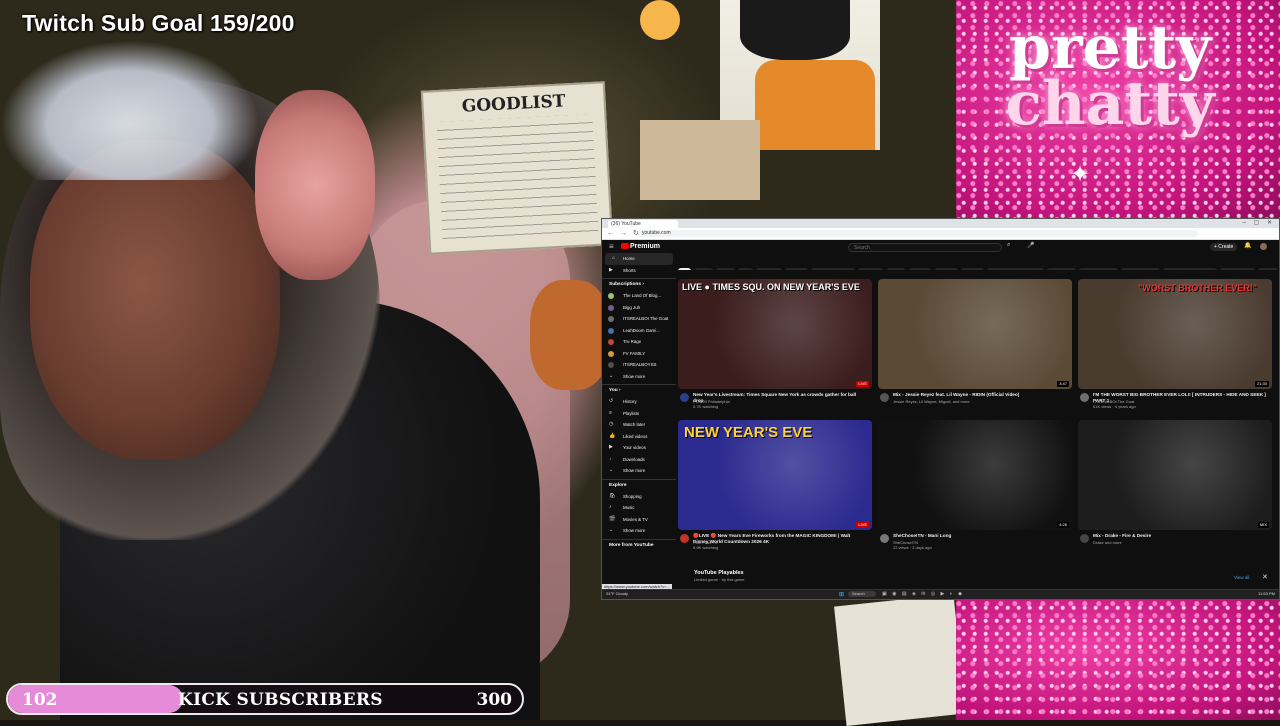 The width and height of the screenshot is (1280, 726). What do you see at coordinates (918, 233) in the screenshot?
I see `url-field: youtube.com` at bounding box center [918, 233].